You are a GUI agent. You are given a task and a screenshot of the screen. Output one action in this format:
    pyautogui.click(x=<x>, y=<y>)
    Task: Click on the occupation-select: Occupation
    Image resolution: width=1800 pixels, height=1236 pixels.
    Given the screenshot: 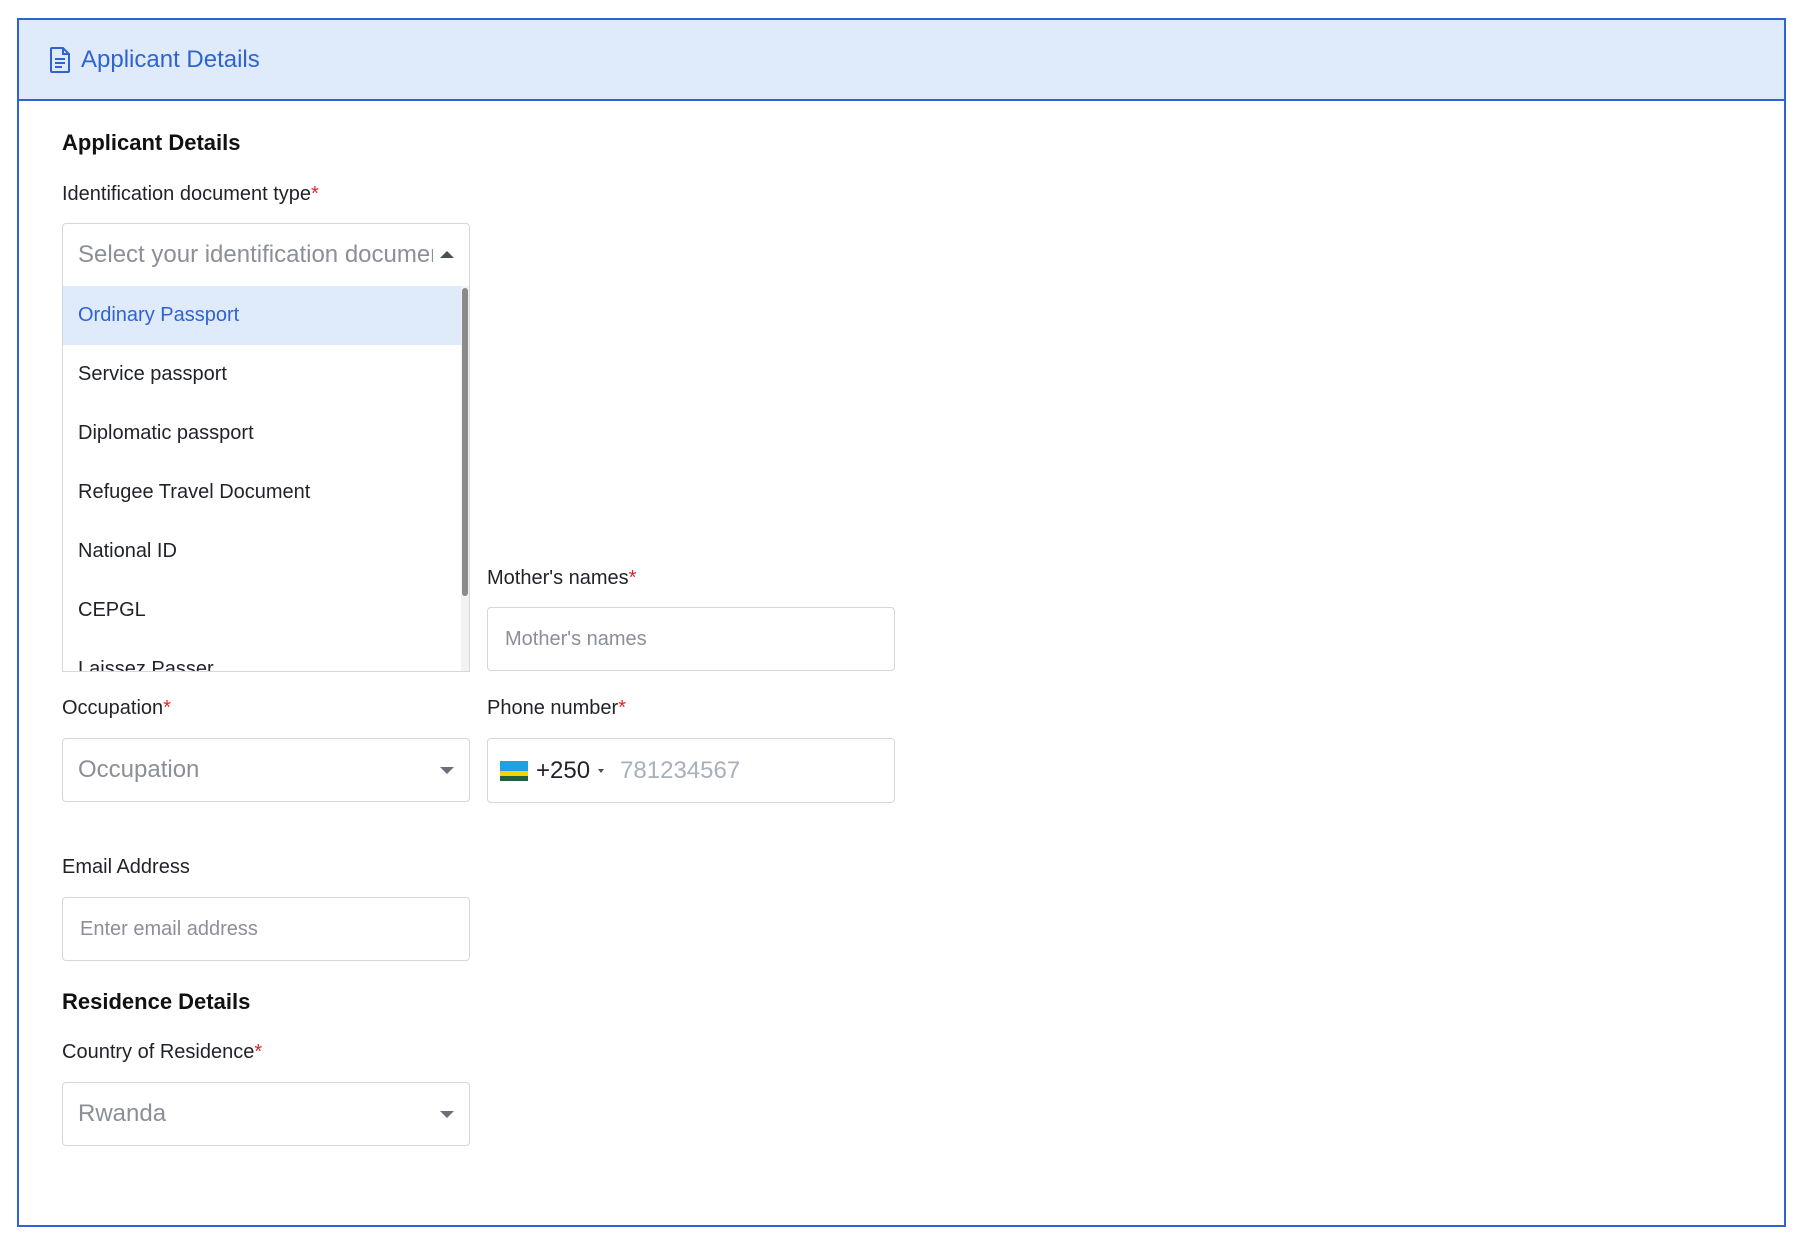 What is the action you would take?
    pyautogui.click(x=266, y=770)
    